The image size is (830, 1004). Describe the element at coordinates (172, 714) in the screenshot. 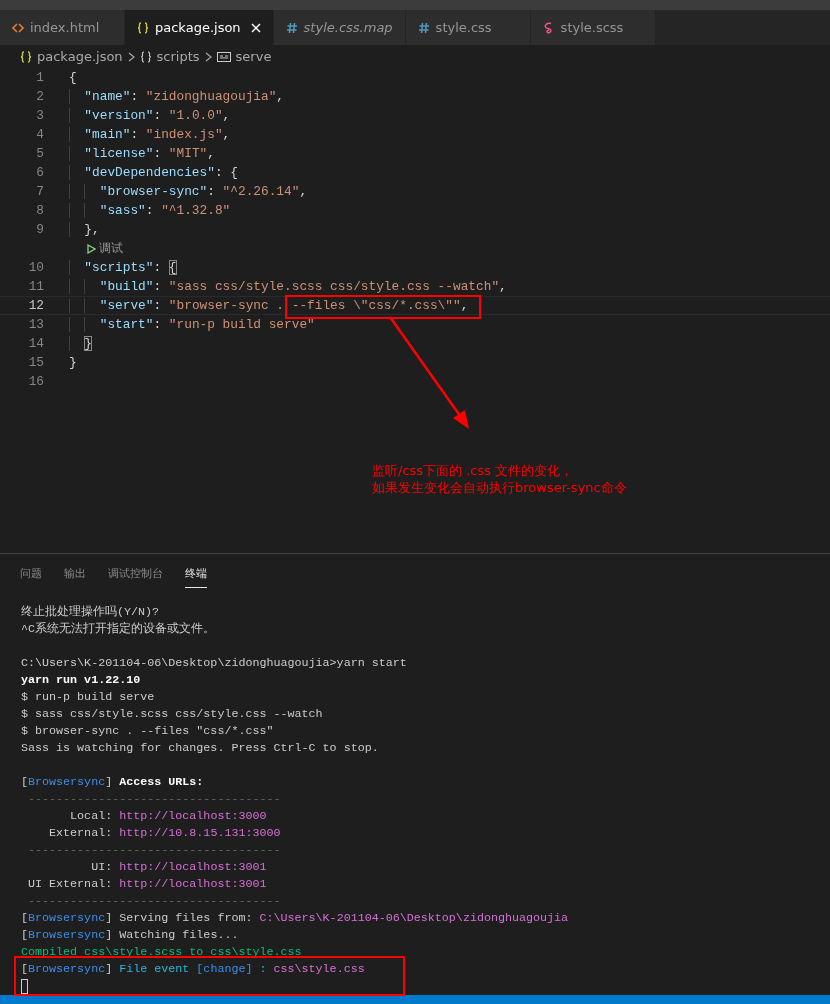

I see `terminal-line: $ sass css/style.scss css/style.css --watch` at that location.